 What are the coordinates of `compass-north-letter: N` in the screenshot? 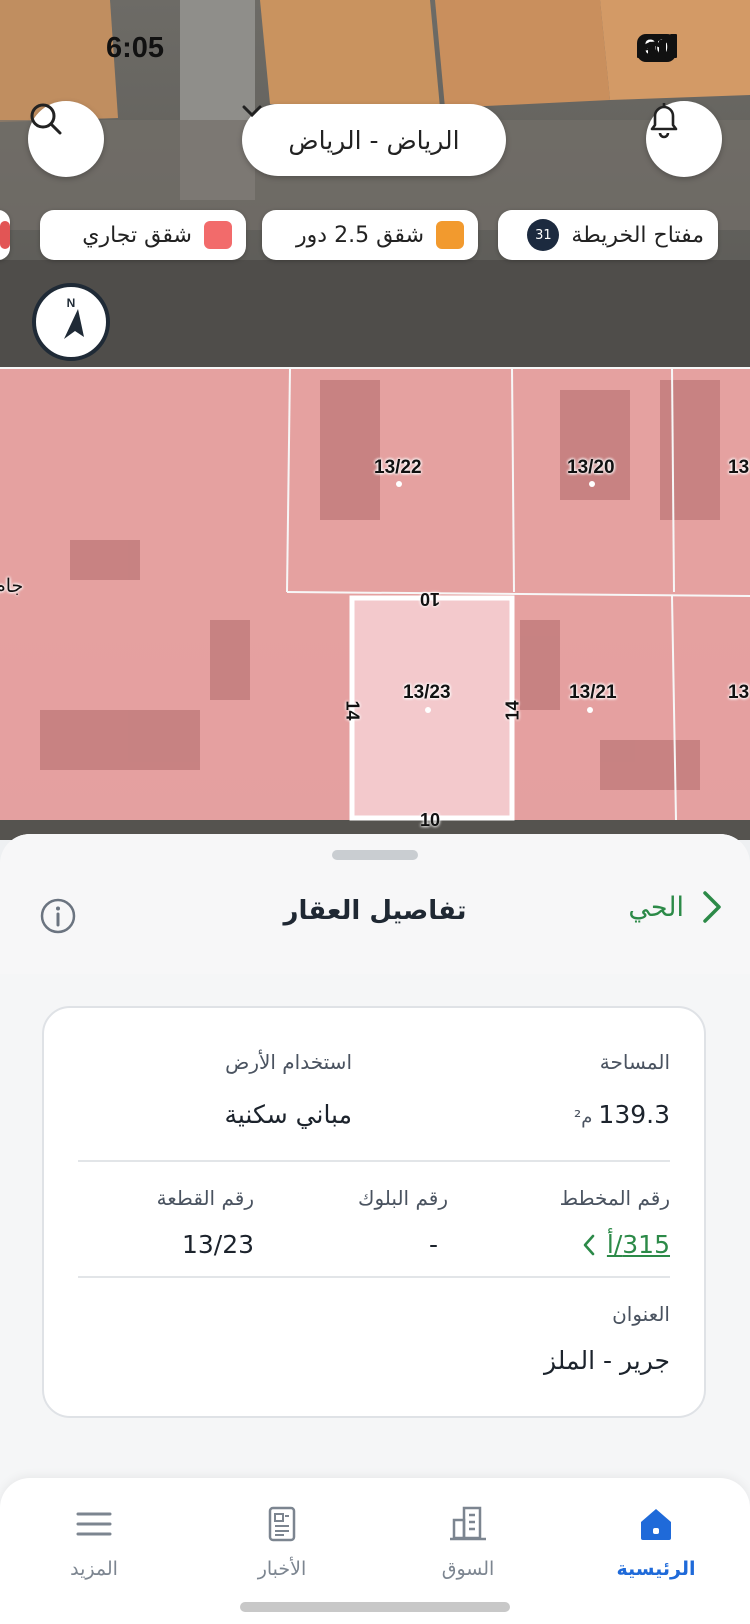 It's located at (71, 303).